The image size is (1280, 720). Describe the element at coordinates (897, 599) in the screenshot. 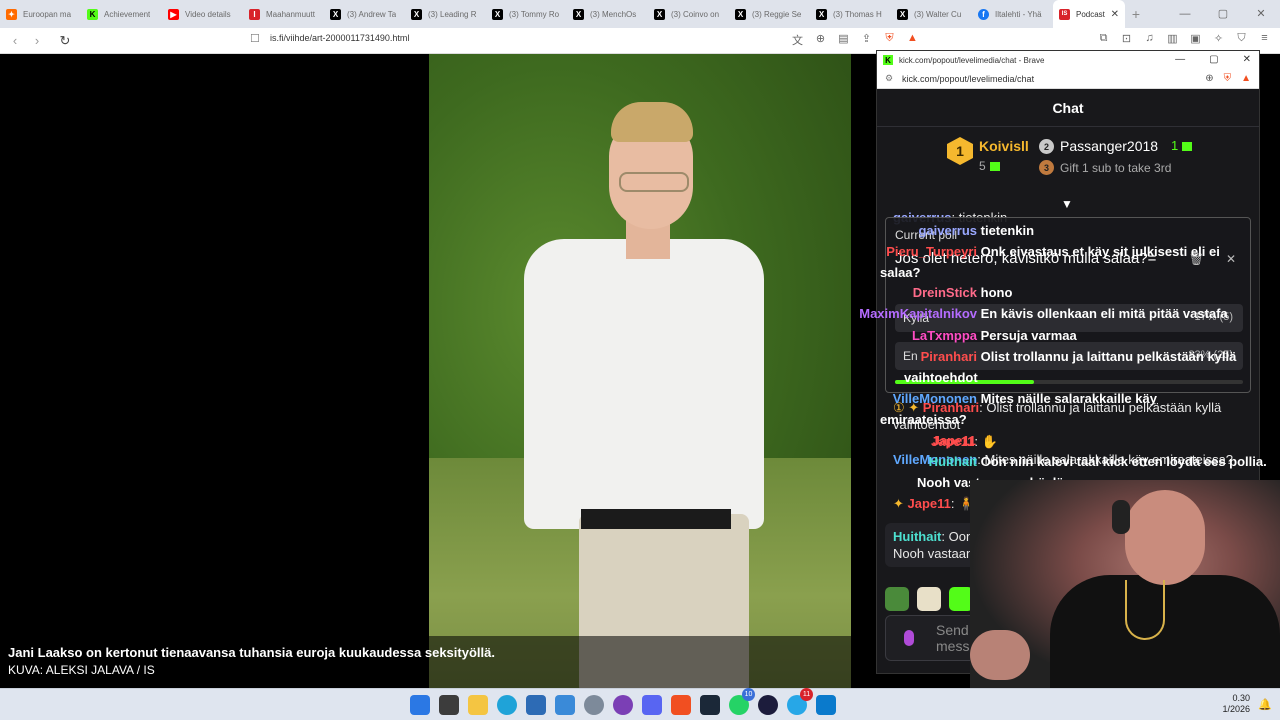

I see `emote-pepe-icon` at that location.